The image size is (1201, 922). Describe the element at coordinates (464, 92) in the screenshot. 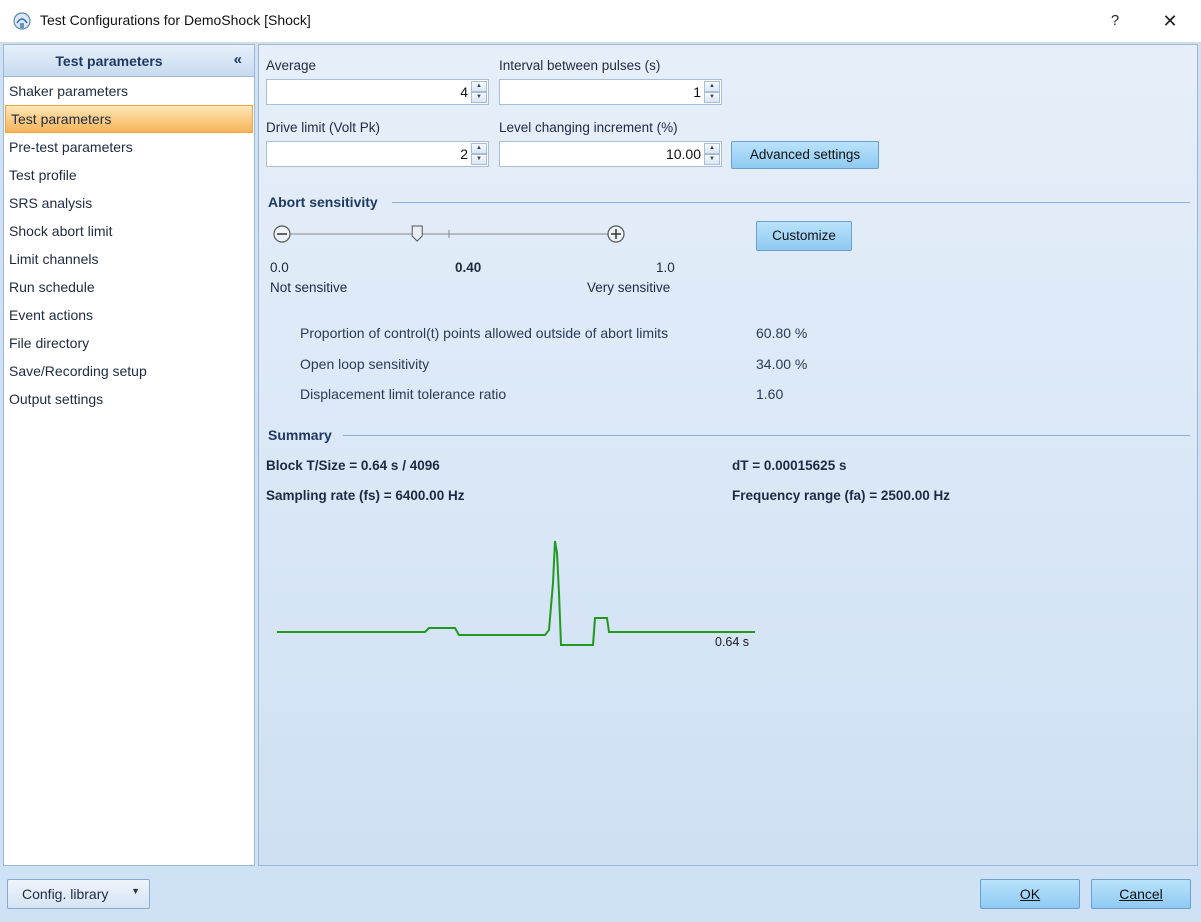

I see `average-value: 4` at that location.